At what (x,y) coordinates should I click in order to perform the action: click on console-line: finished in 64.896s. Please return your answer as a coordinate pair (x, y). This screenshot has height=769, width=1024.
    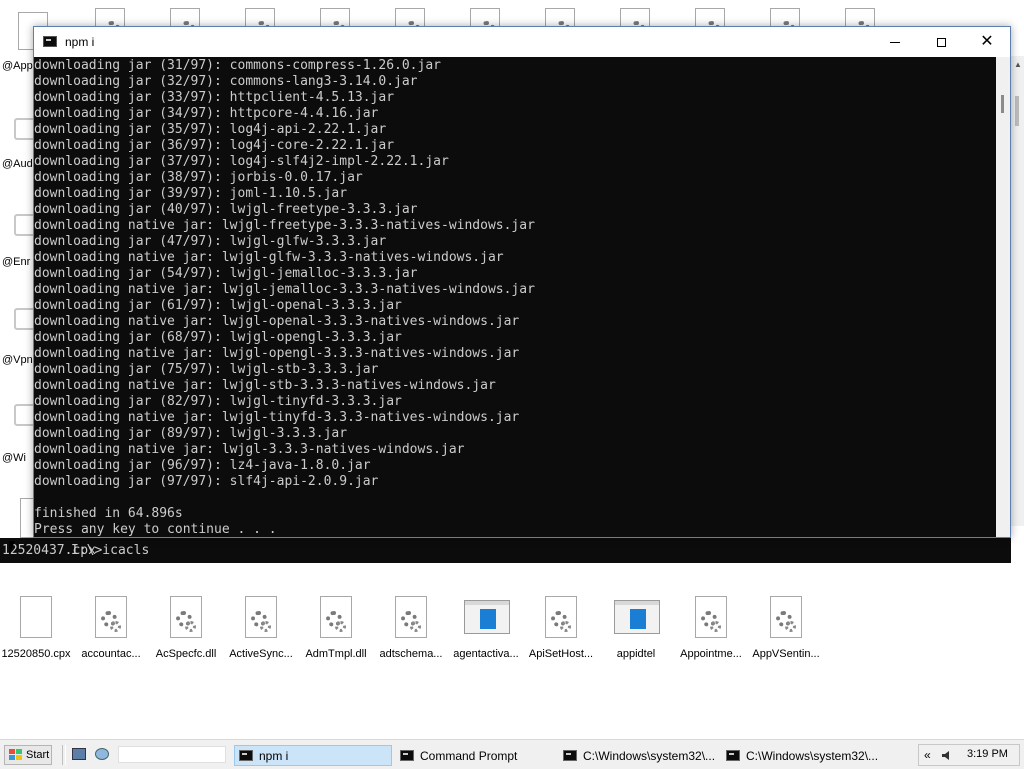
    Looking at the image, I should click on (108, 513).